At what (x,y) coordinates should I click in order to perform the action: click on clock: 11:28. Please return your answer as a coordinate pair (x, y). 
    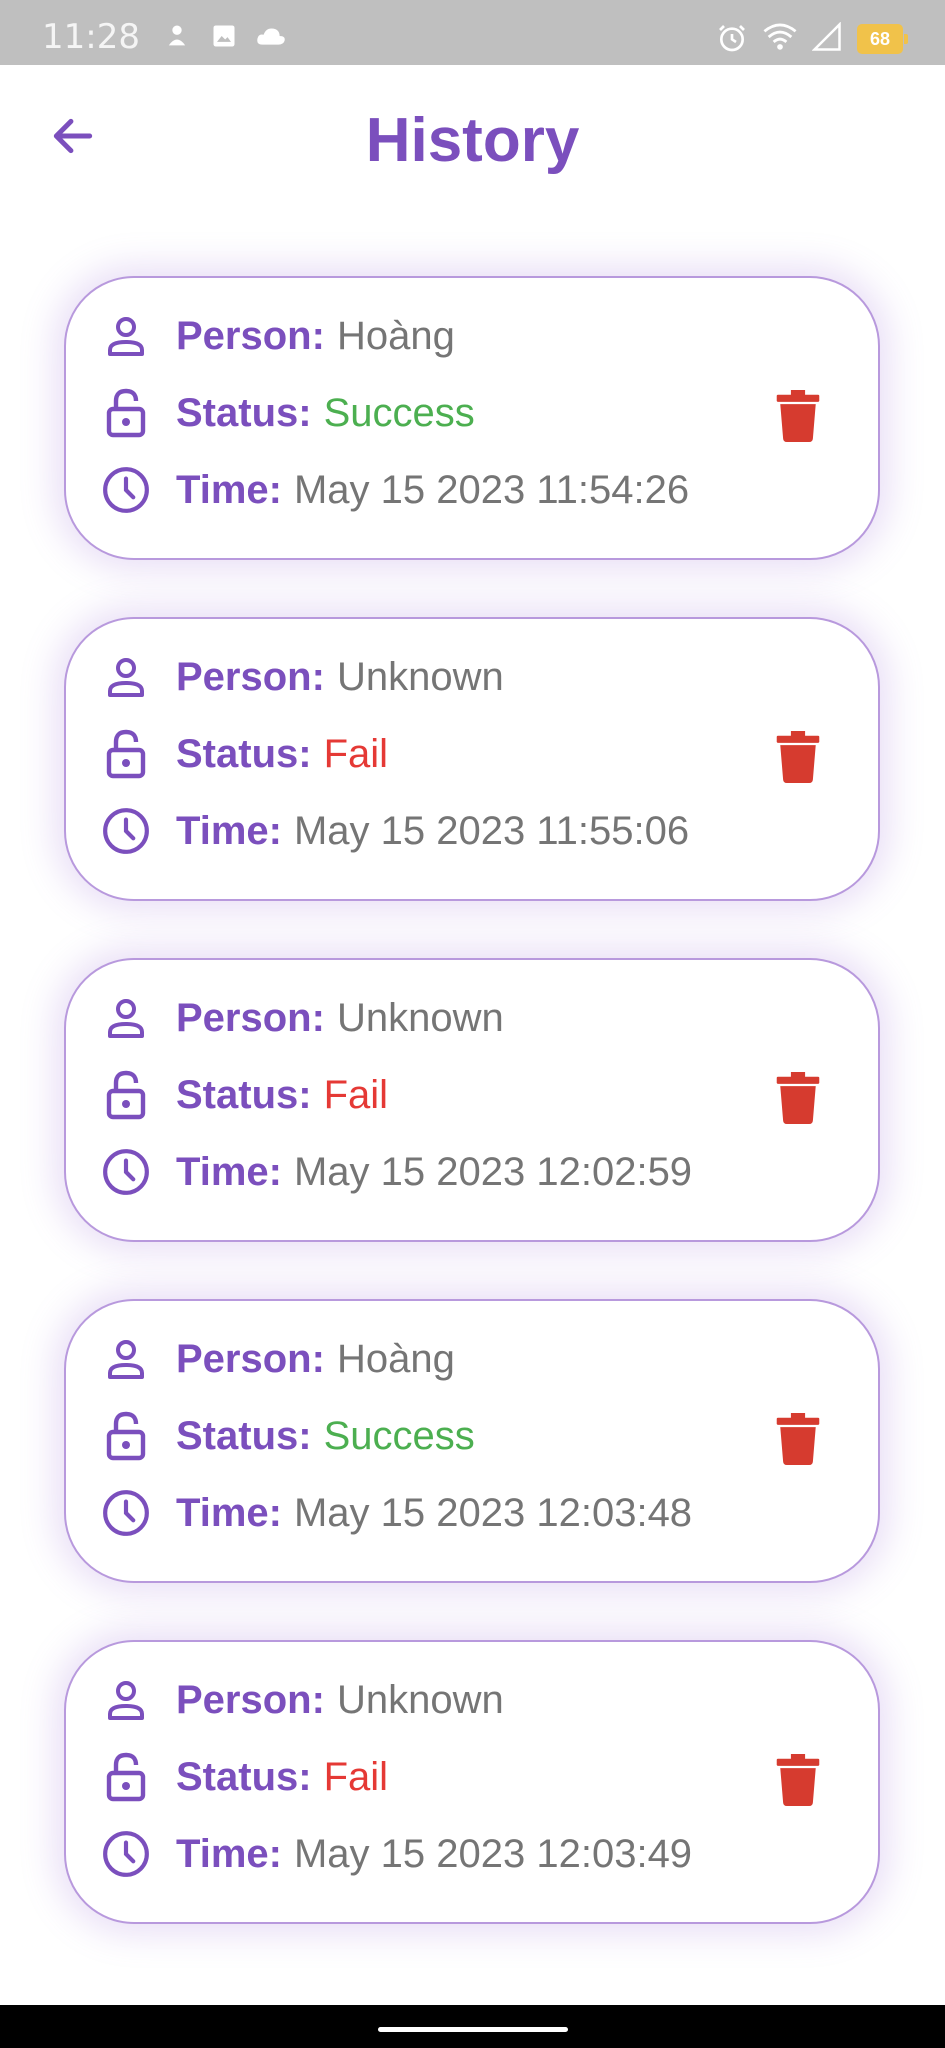
    Looking at the image, I should click on (91, 37).